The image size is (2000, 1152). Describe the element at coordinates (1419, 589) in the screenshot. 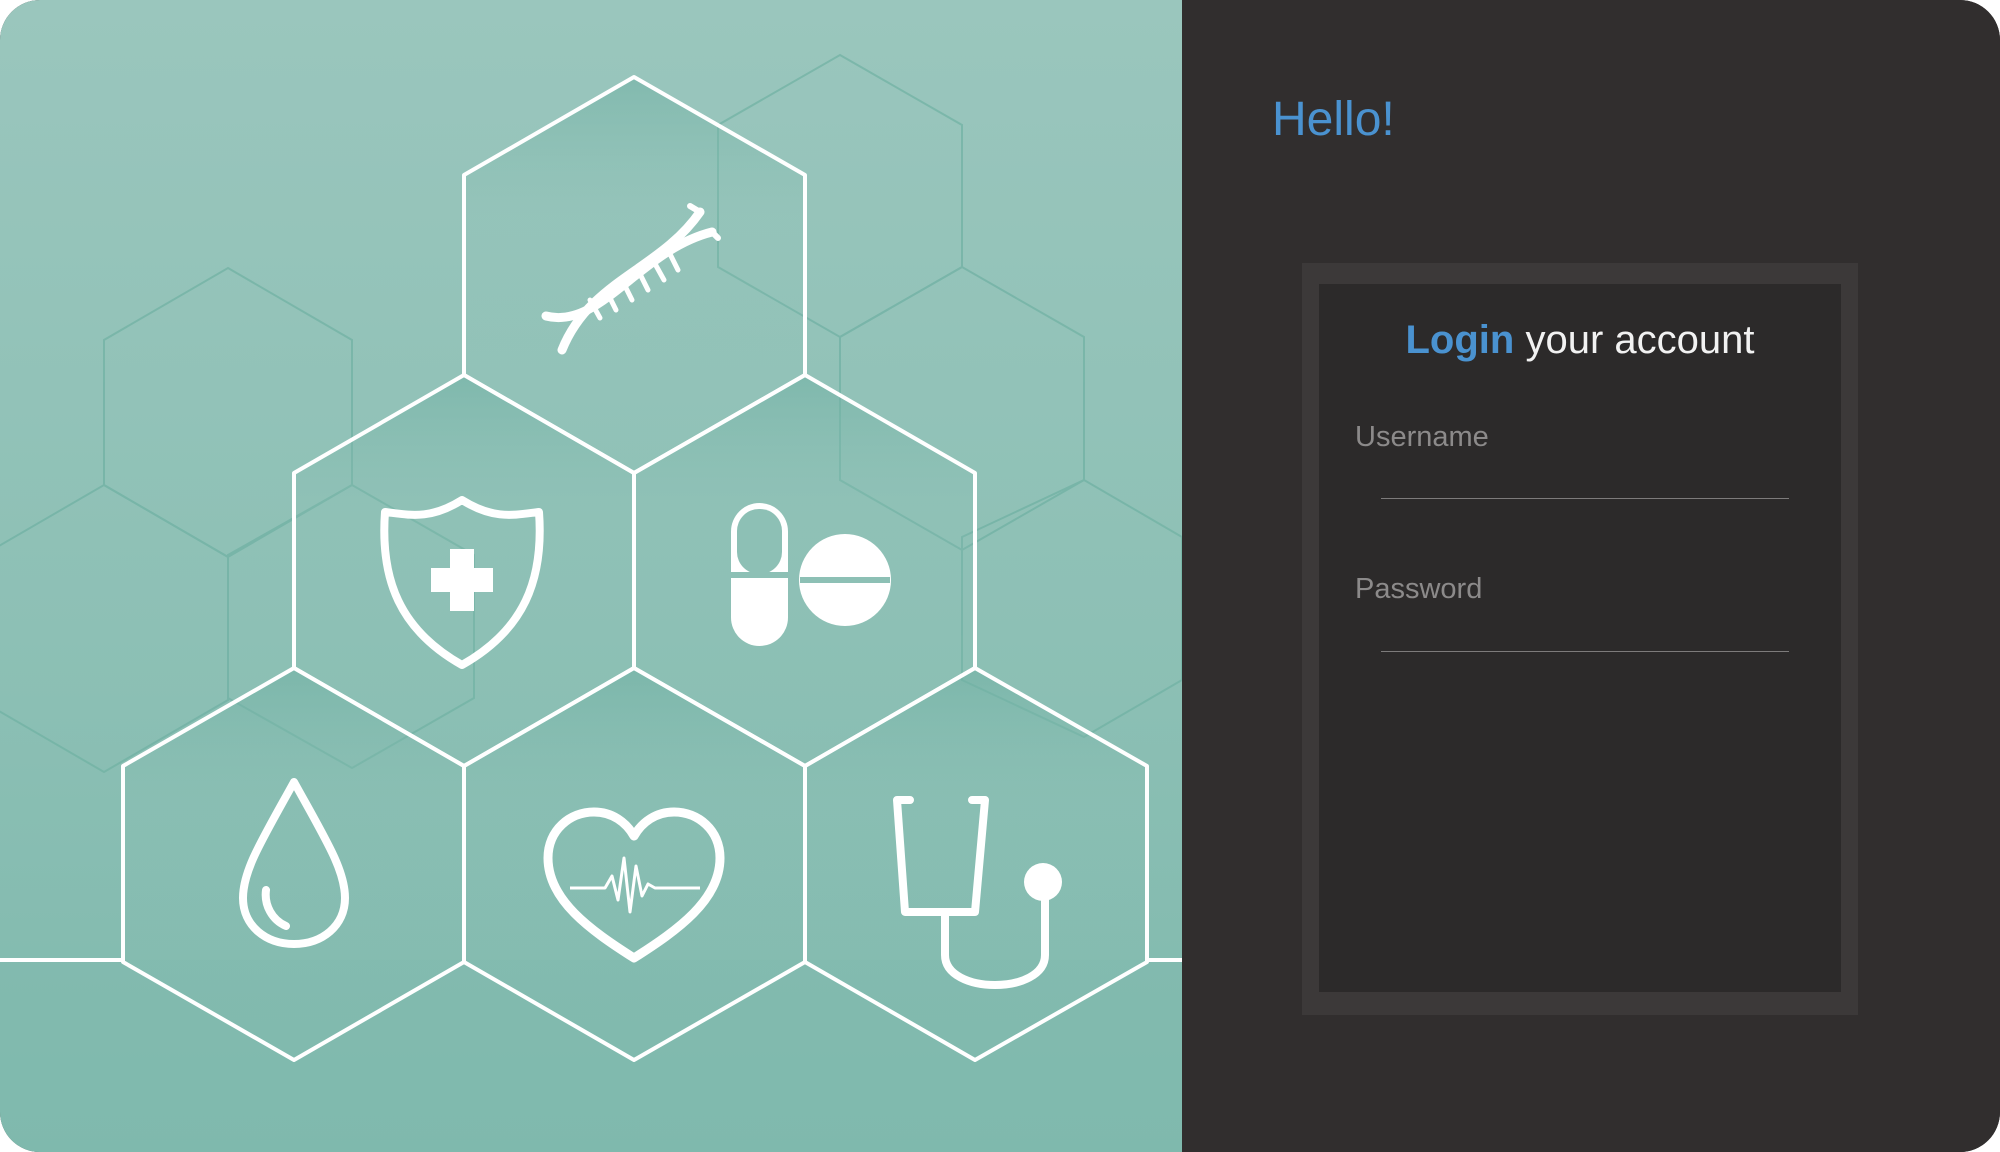

I see `password-label: Password` at that location.